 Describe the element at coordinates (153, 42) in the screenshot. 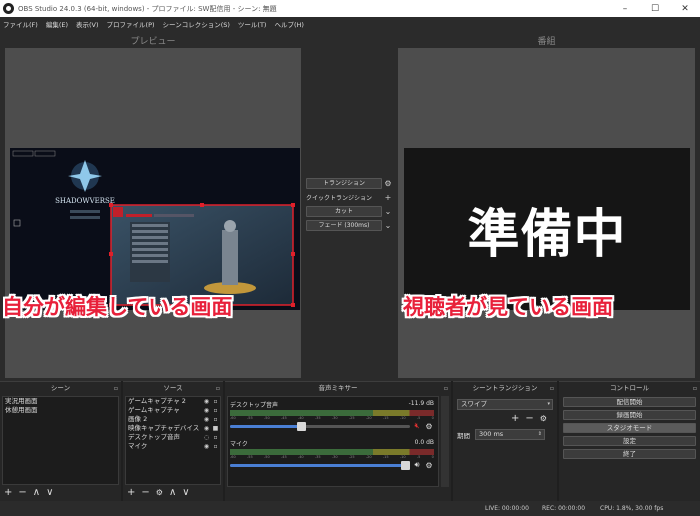

I see `preview-label: プレビュー` at that location.